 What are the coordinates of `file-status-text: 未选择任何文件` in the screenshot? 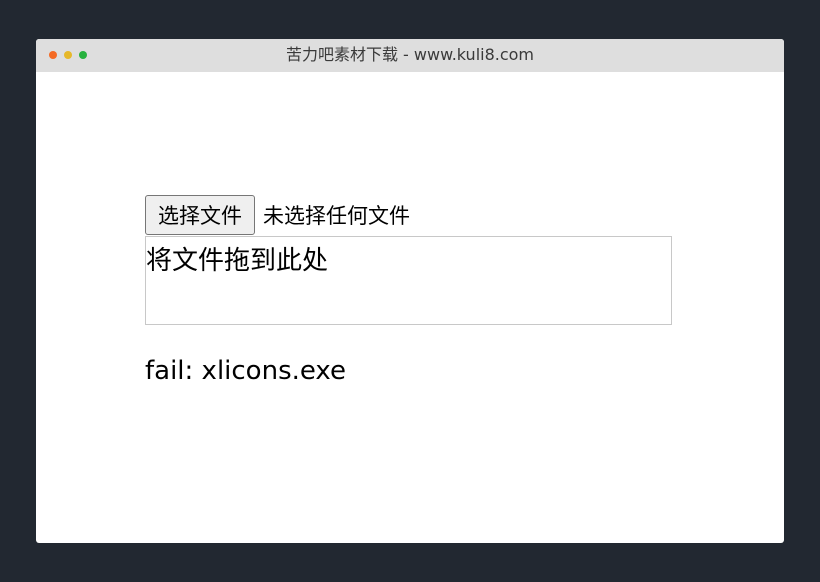 It's located at (336, 216).